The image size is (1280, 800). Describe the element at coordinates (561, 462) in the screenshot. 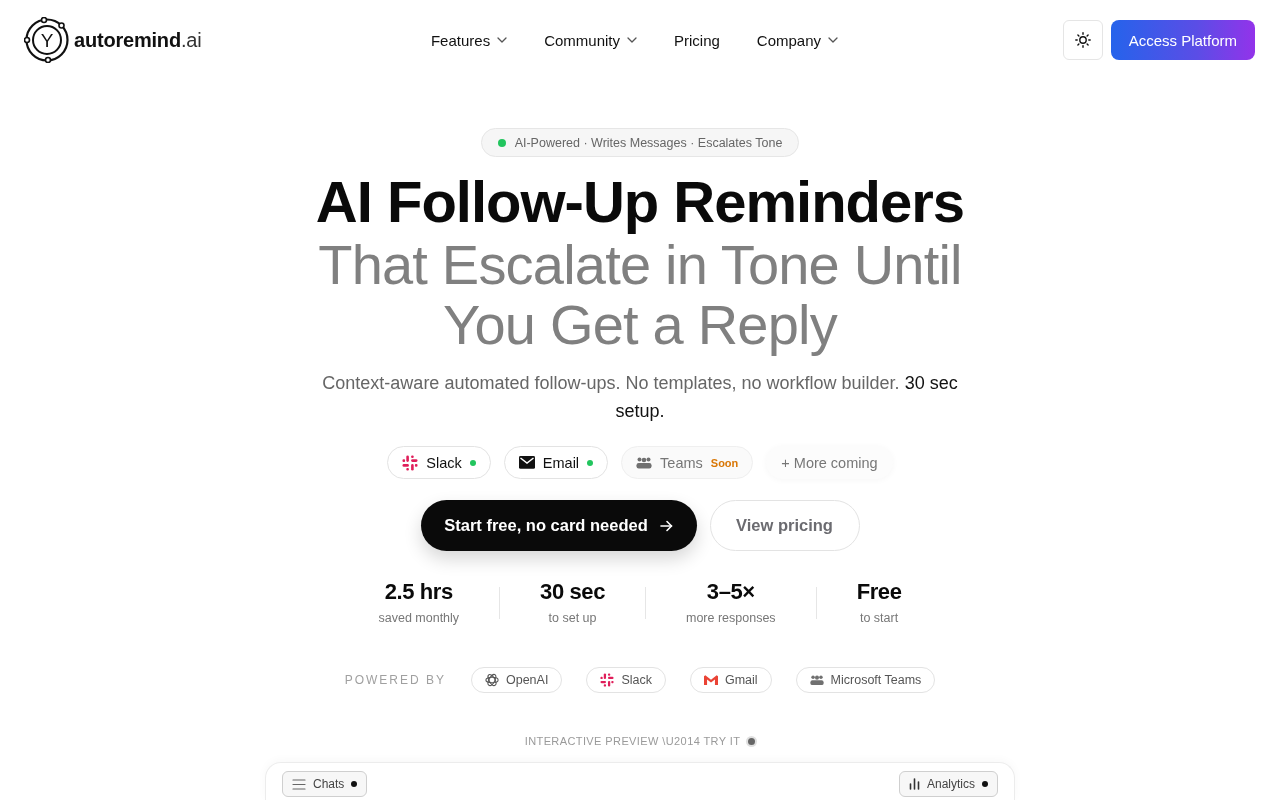

I see `channel-label: Email` at that location.